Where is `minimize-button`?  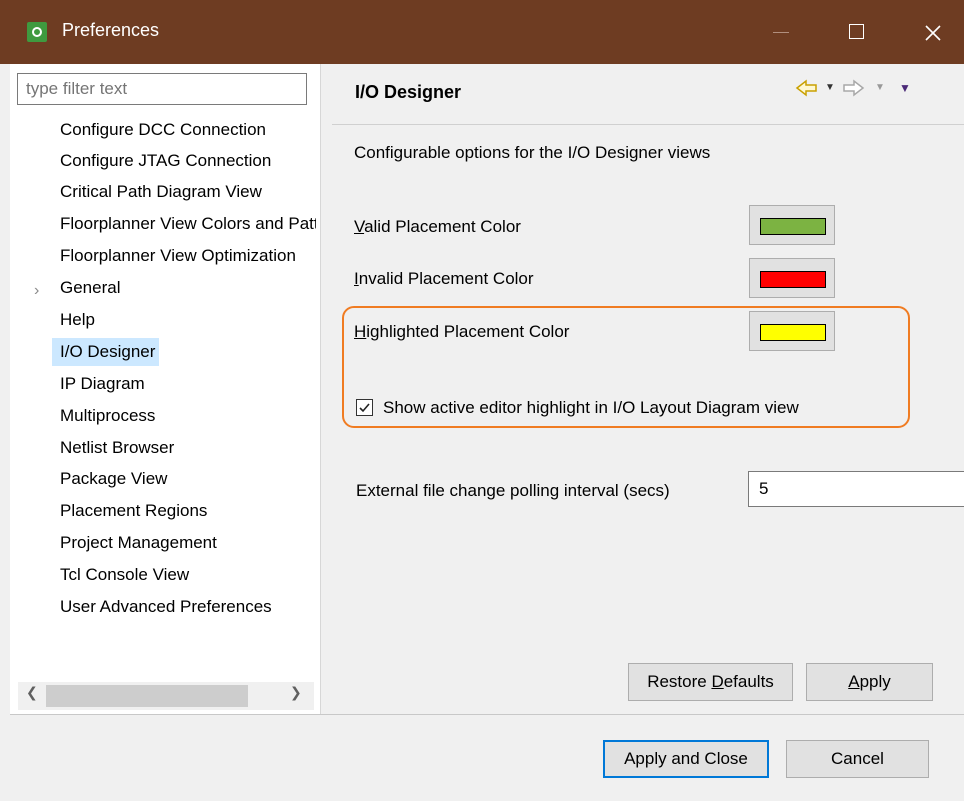 minimize-button is located at coordinates (781, 32).